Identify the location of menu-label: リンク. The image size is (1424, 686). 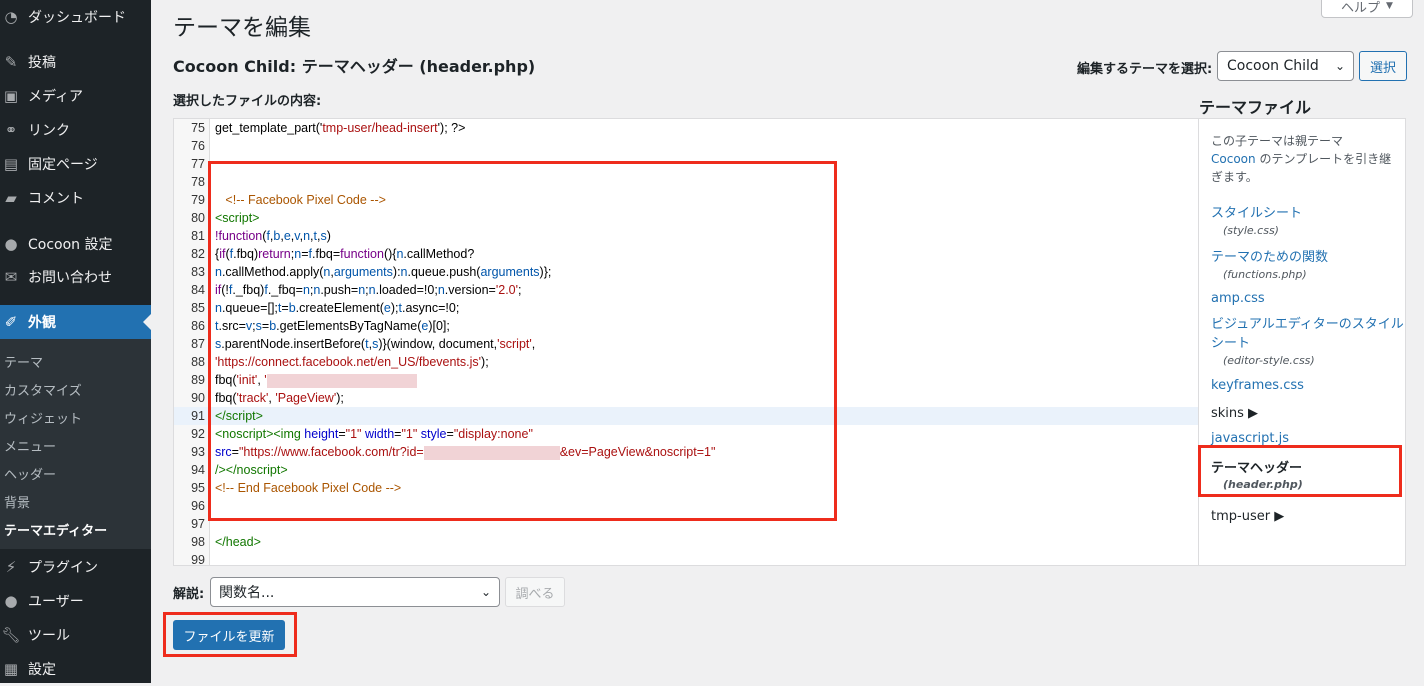
(49, 131).